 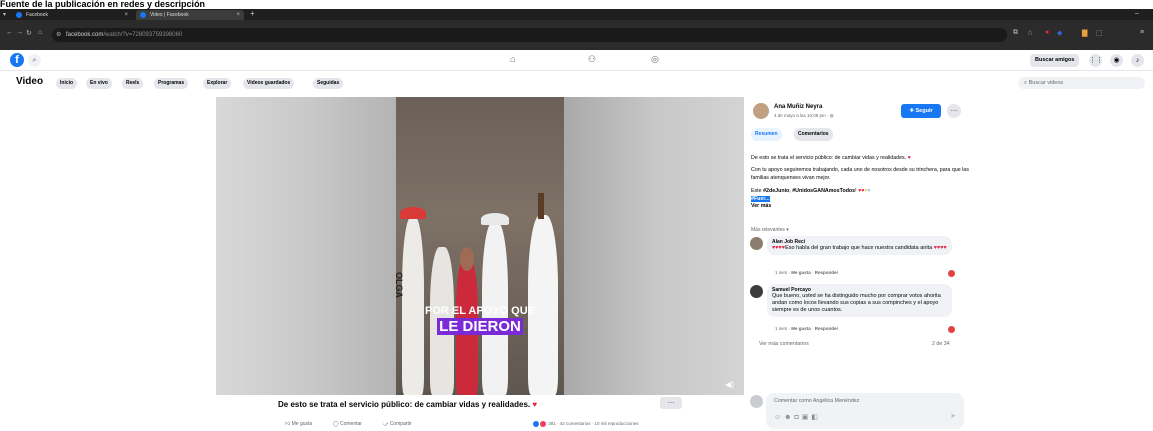 What do you see at coordinates (72, 15) in the screenshot?
I see `browser-tab-facebook: Facebook ×` at bounding box center [72, 15].